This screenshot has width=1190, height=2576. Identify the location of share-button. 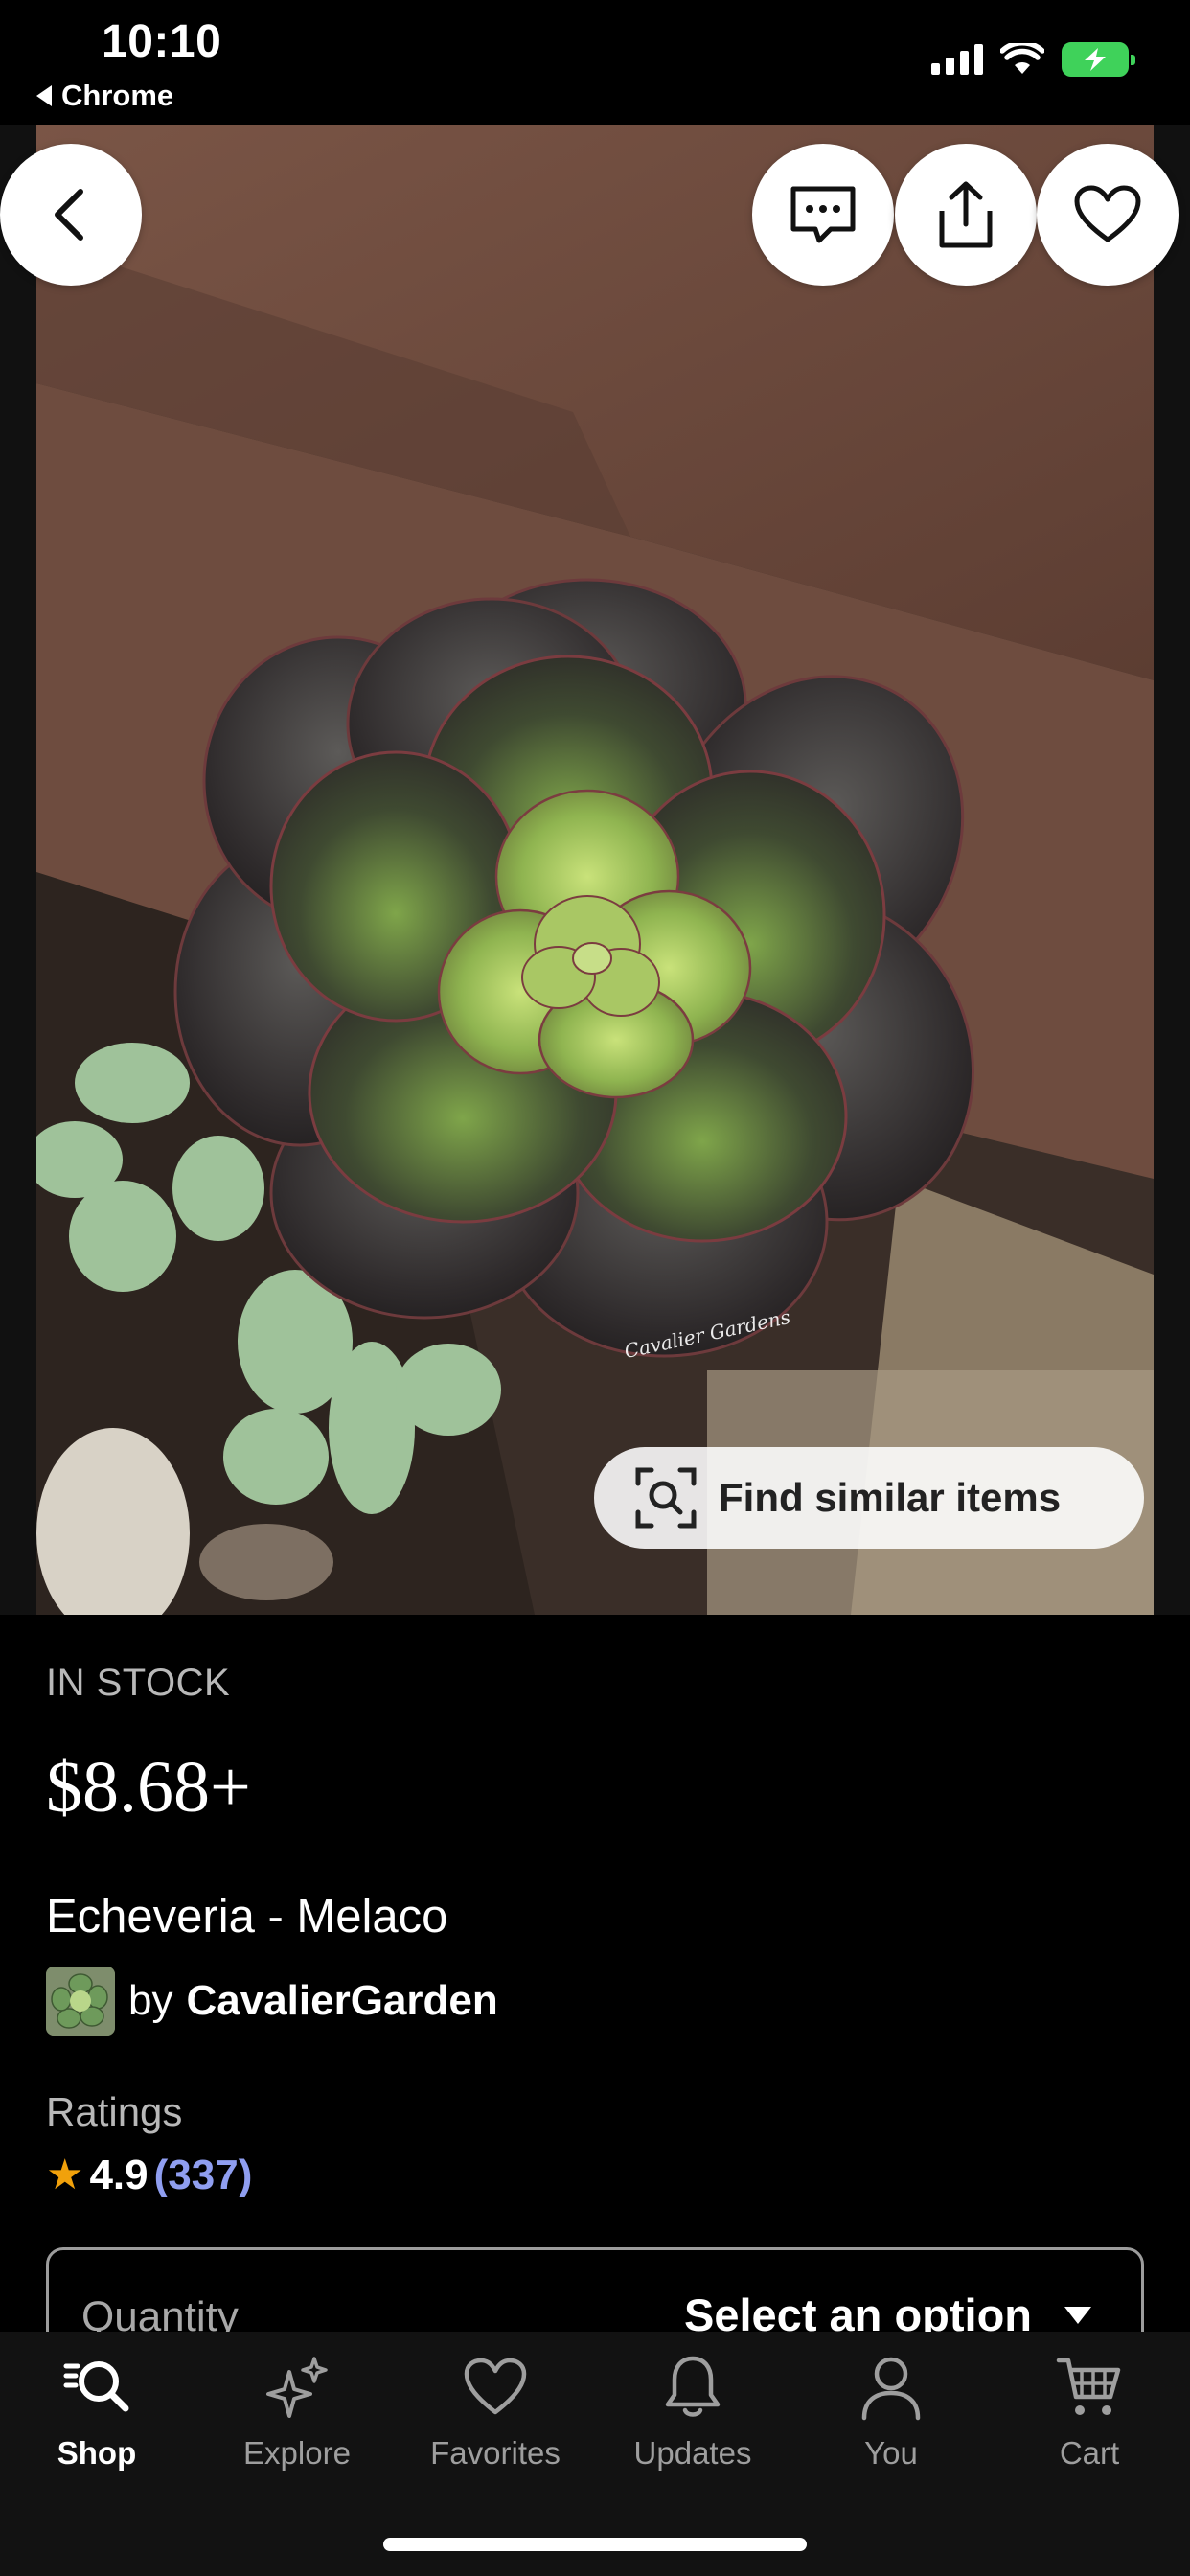
(966, 215).